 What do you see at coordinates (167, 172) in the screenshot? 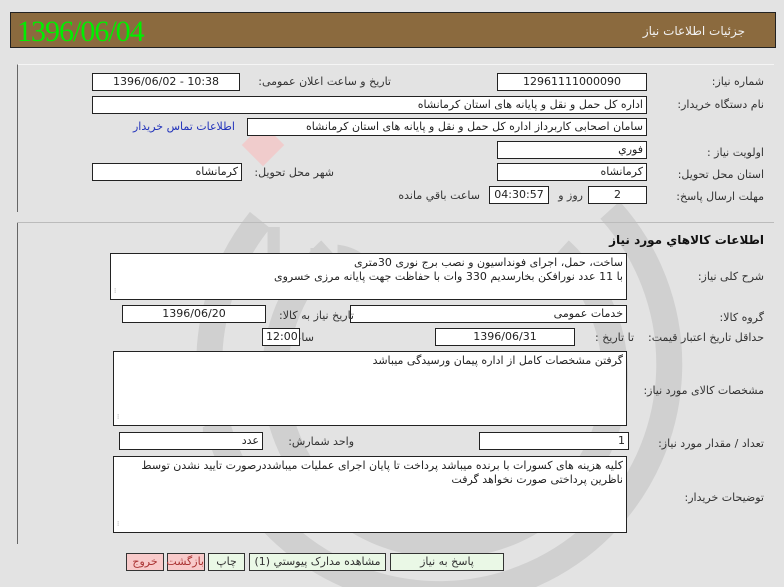
I see `city-field: کرمانشاه` at bounding box center [167, 172].